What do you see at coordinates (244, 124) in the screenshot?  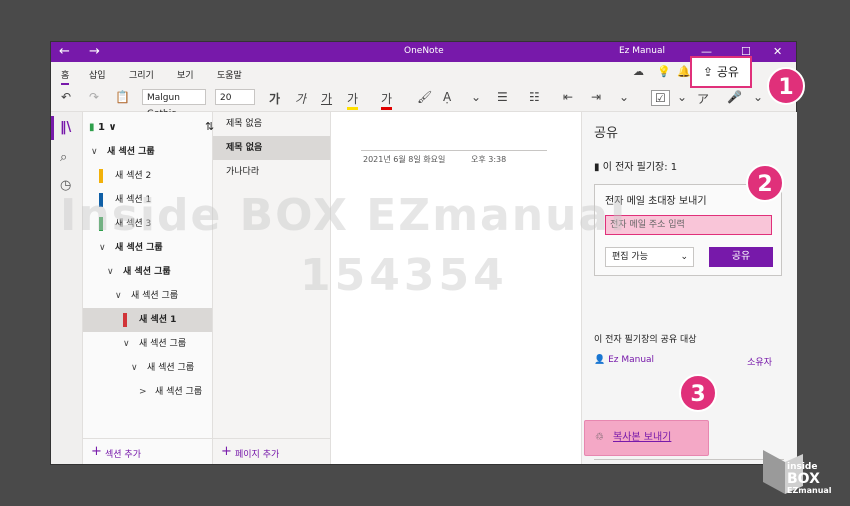 I see `page-title: 제목 없음` at bounding box center [244, 124].